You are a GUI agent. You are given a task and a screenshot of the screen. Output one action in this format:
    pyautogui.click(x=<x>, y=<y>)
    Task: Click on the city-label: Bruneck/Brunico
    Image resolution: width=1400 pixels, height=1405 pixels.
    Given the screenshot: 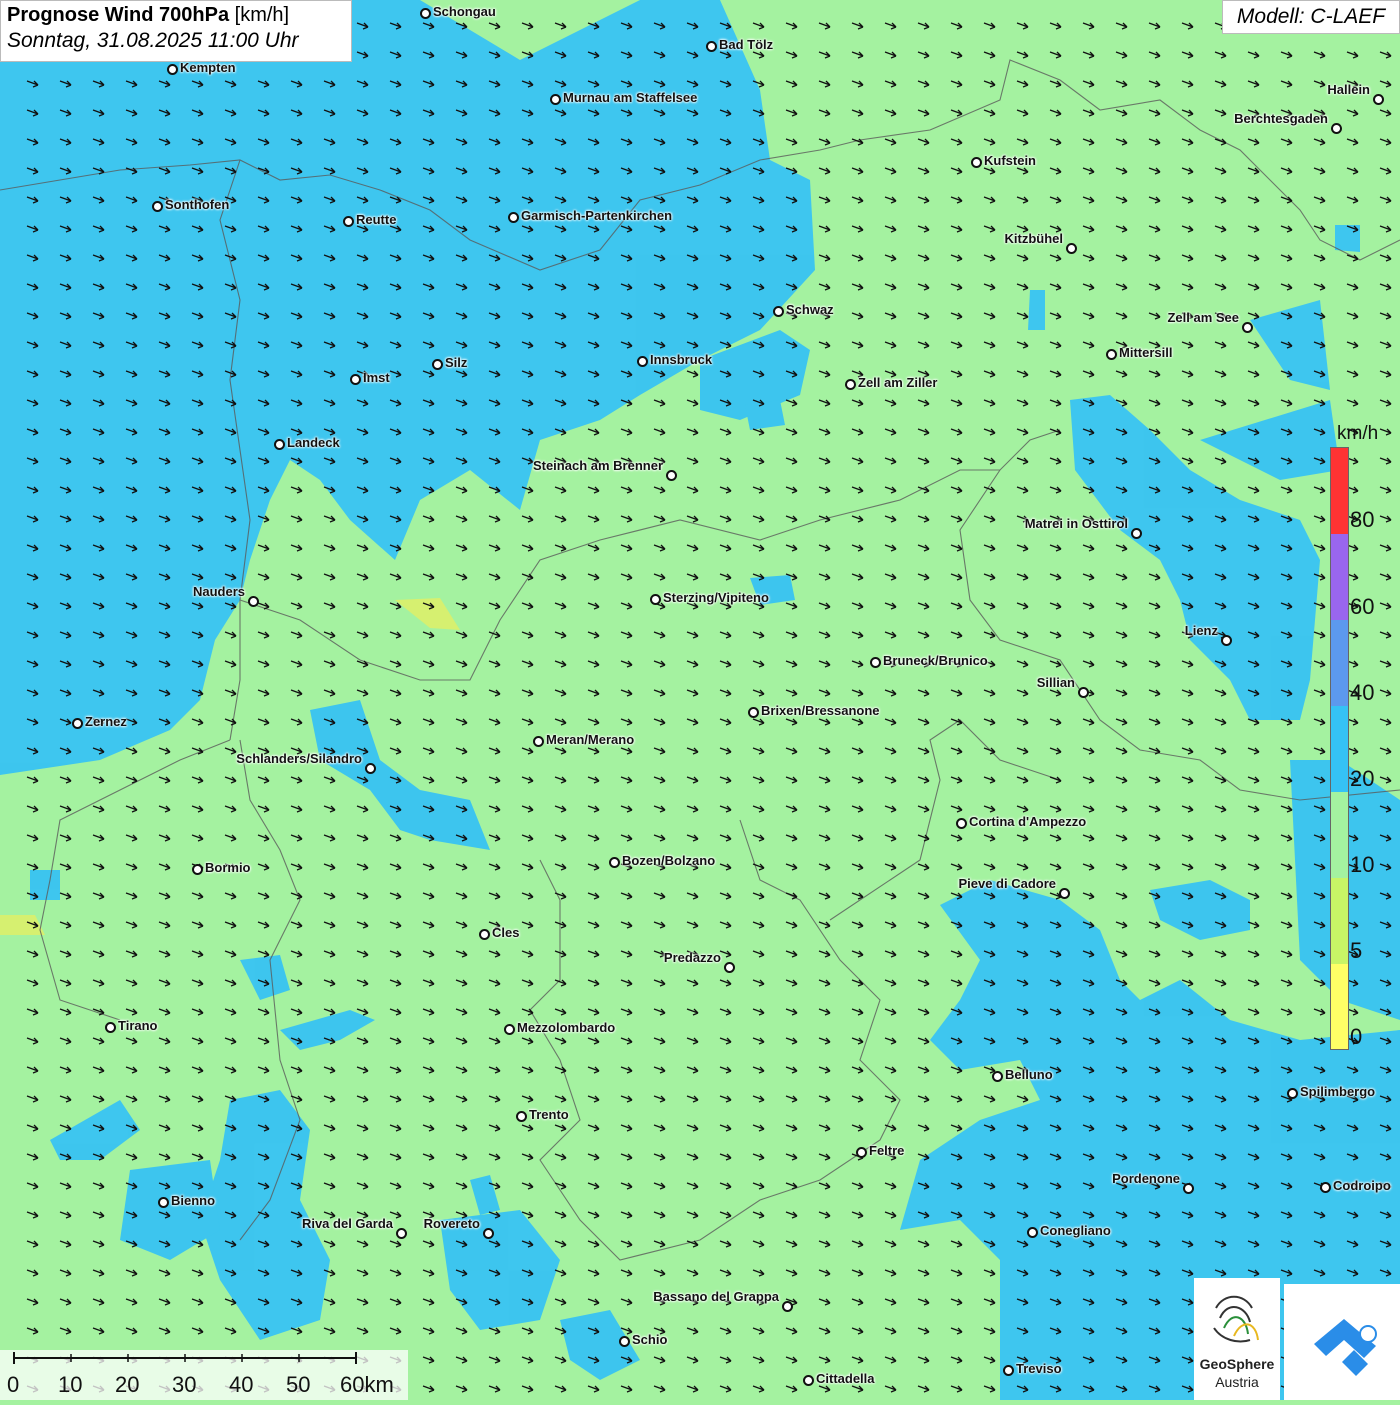 What is the action you would take?
    pyautogui.click(x=935, y=660)
    